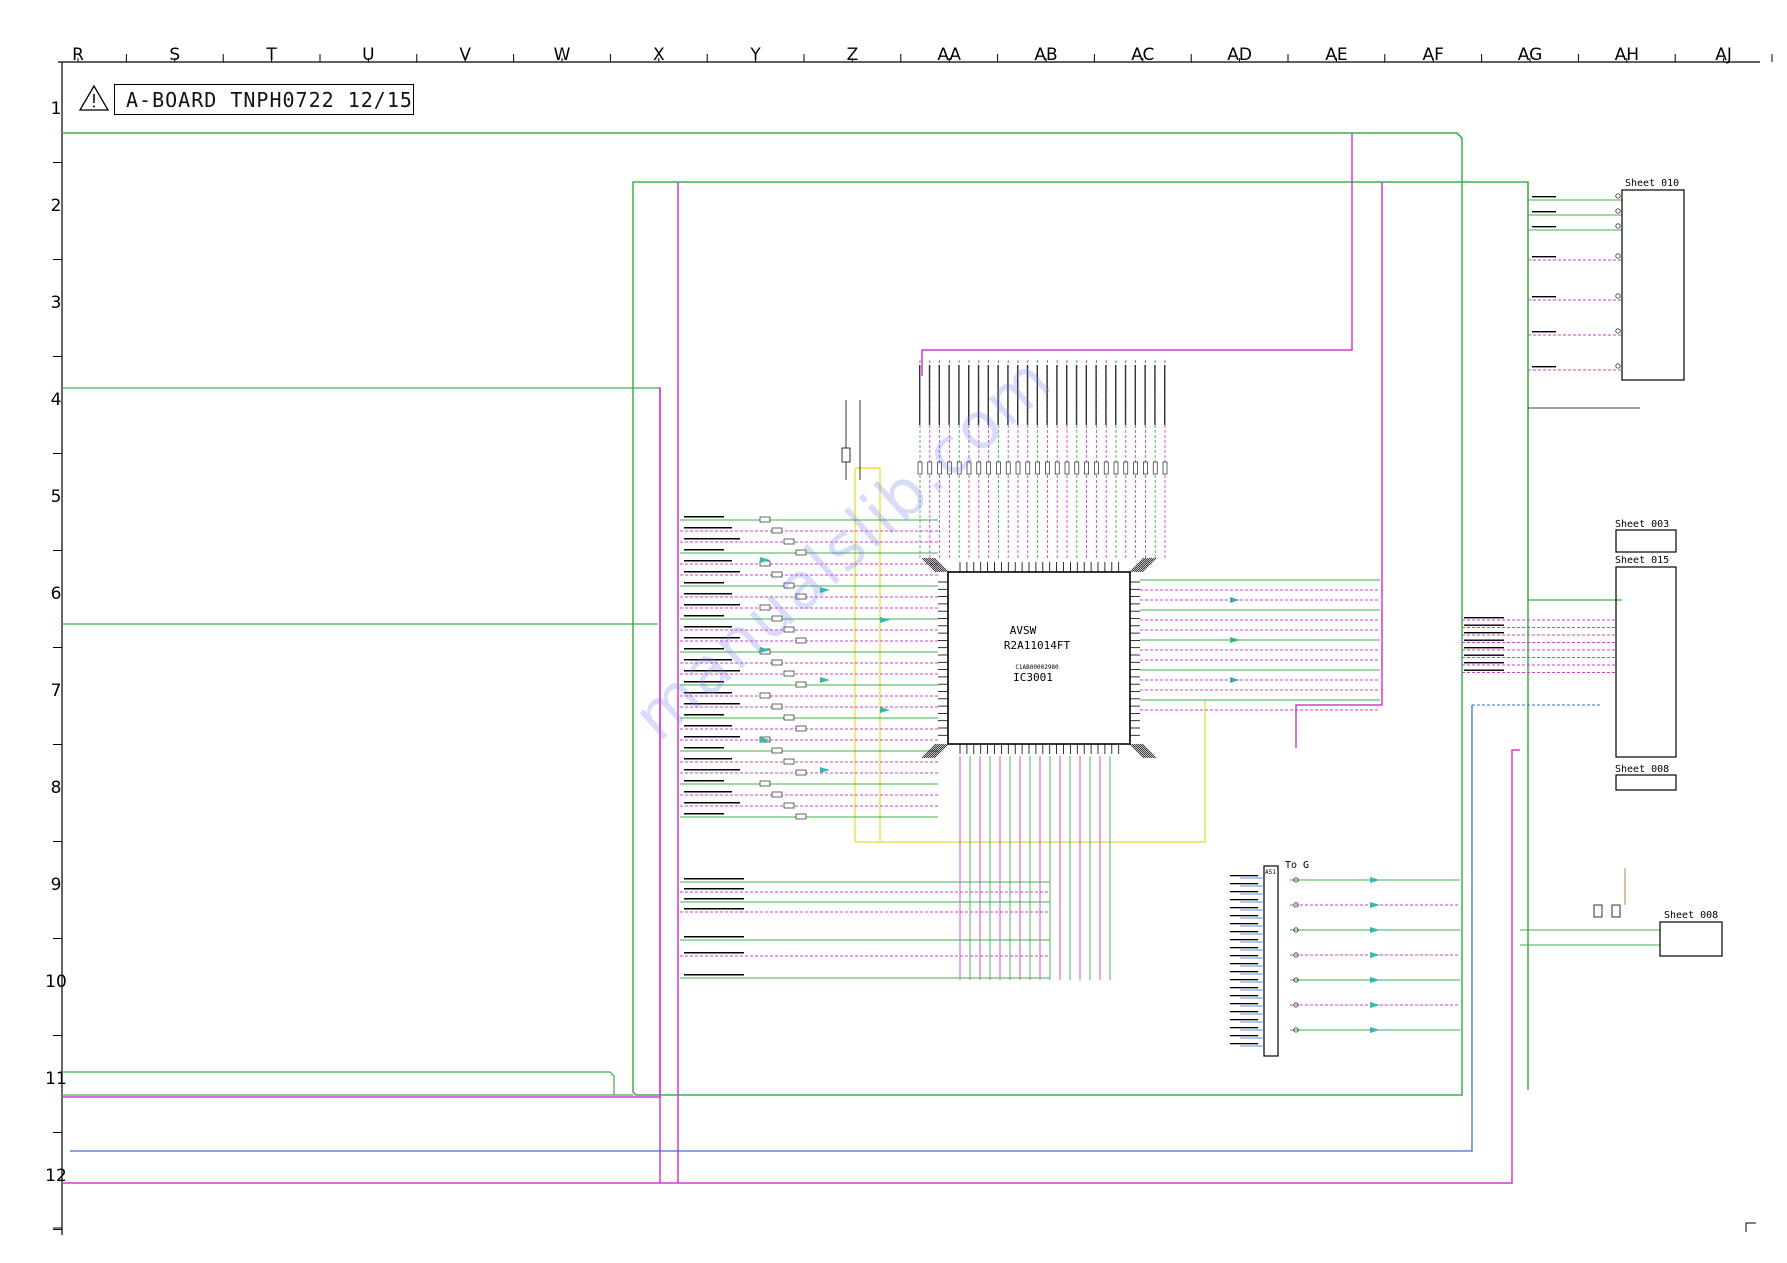  What do you see at coordinates (1646, 777) in the screenshot?
I see `sheet-008-block-a: Sheet 008` at bounding box center [1646, 777].